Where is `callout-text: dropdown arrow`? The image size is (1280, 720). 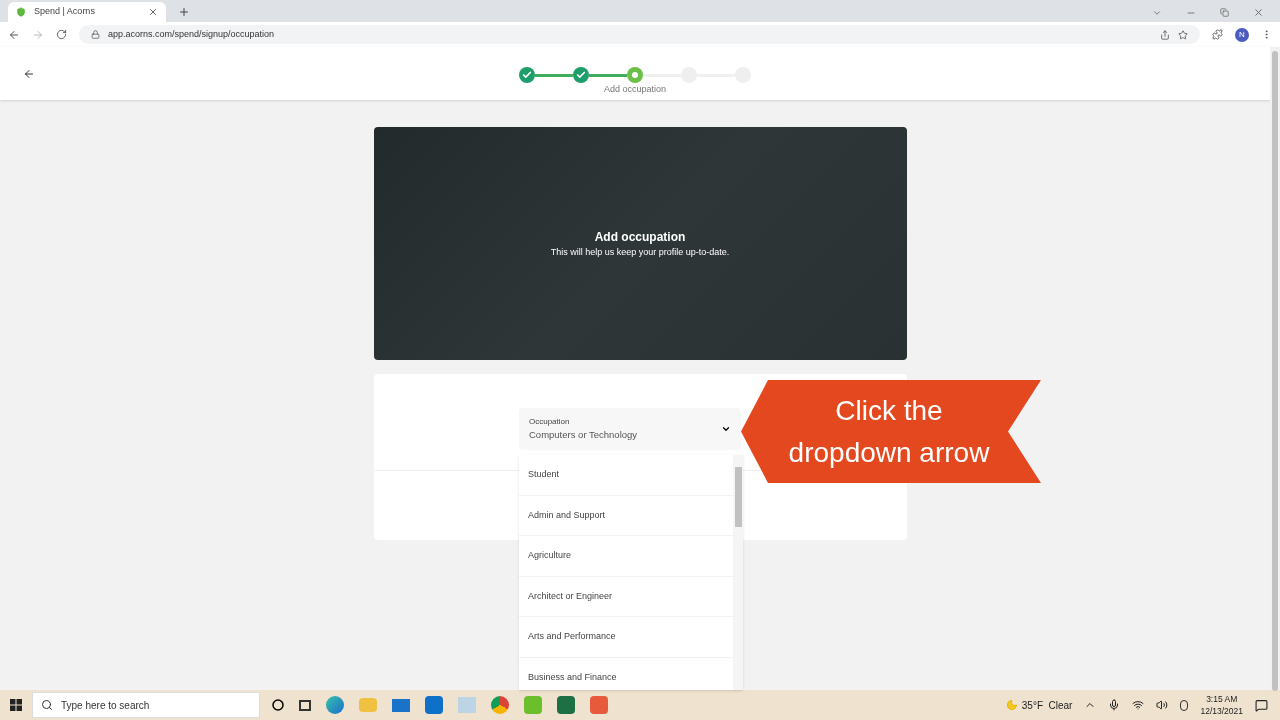
callout-text: dropdown arrow is located at coordinates (889, 452).